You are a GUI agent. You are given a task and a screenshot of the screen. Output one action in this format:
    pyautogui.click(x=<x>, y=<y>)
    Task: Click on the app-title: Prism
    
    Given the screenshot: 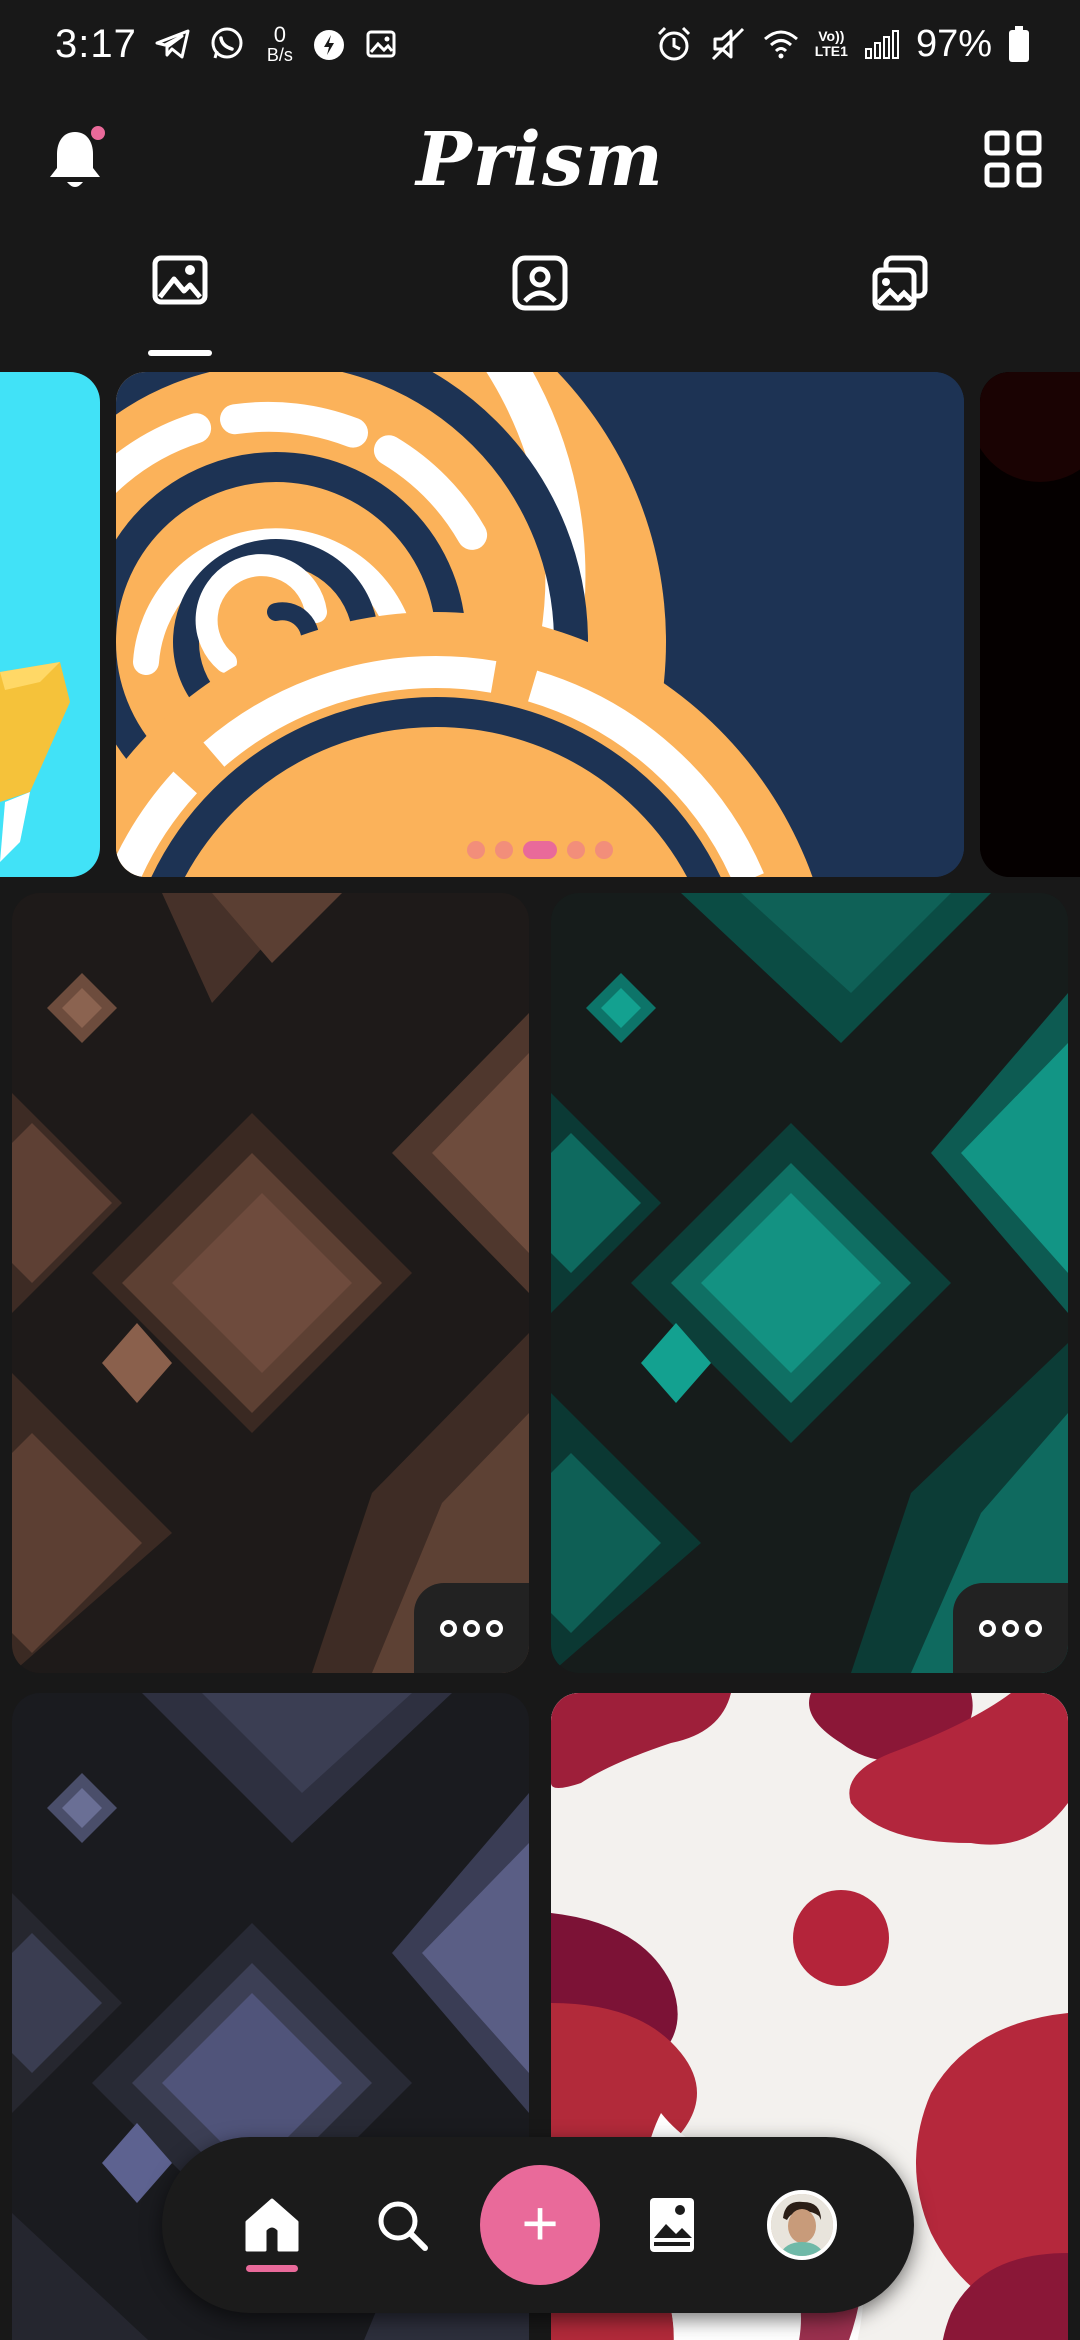 What is the action you would take?
    pyautogui.click(x=540, y=160)
    